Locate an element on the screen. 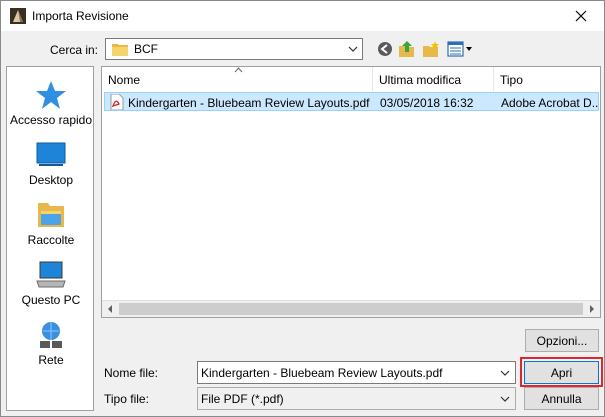 The image size is (605, 417). scroll-left-icon is located at coordinates (110, 309).